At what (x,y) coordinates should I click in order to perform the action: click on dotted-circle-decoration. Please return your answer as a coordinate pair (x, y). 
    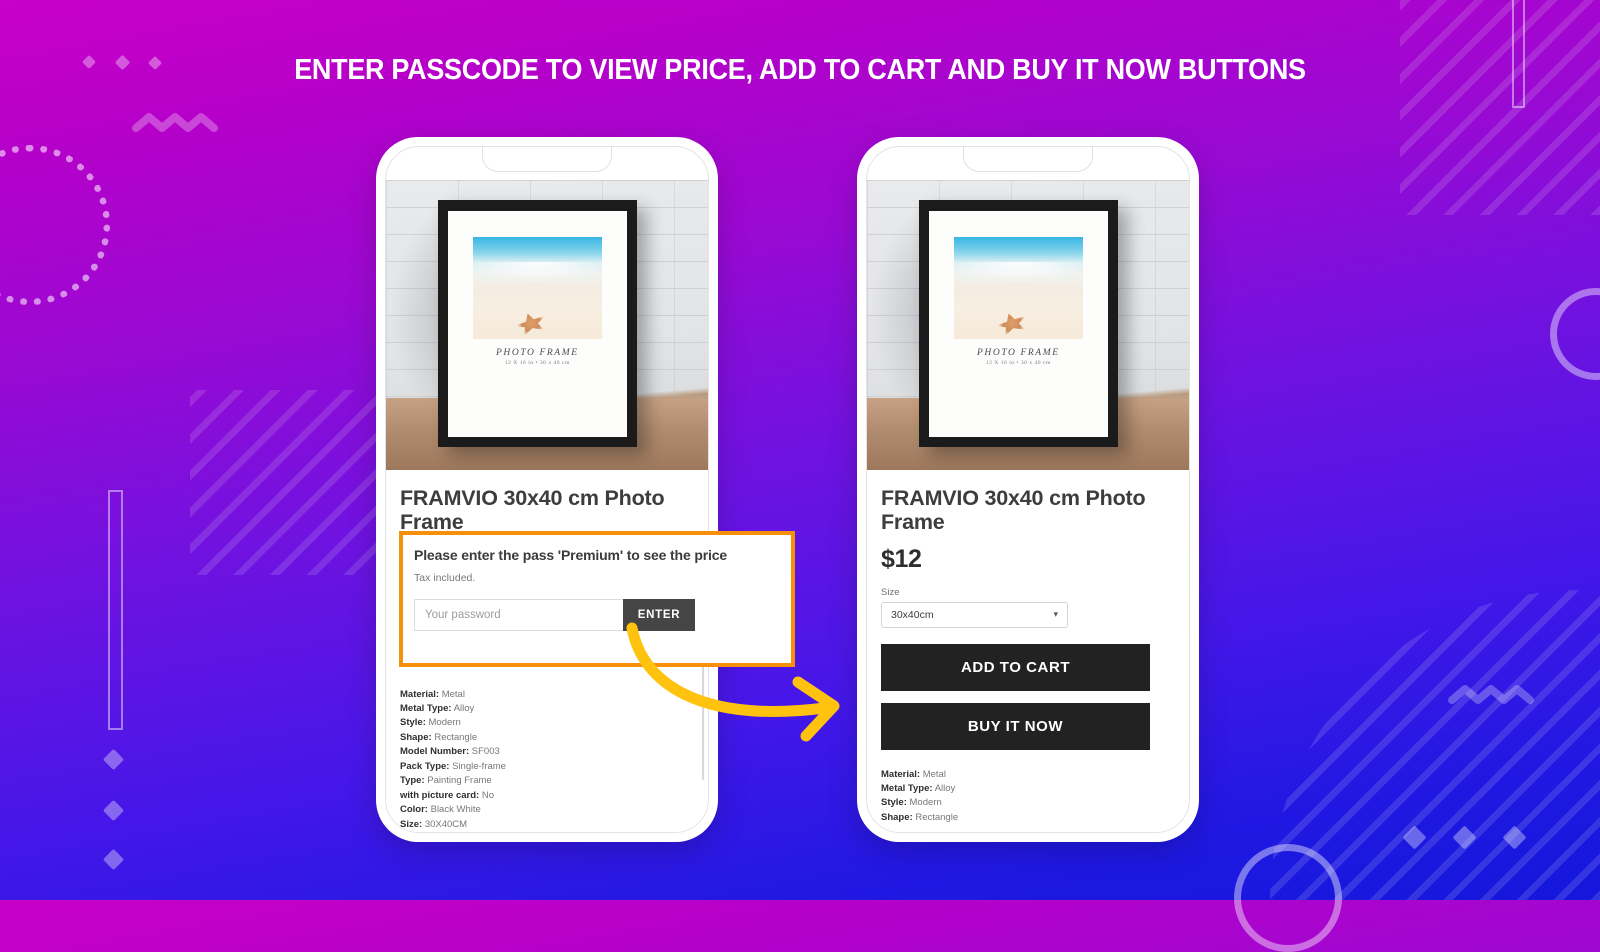
    Looking at the image, I should click on (55, 225).